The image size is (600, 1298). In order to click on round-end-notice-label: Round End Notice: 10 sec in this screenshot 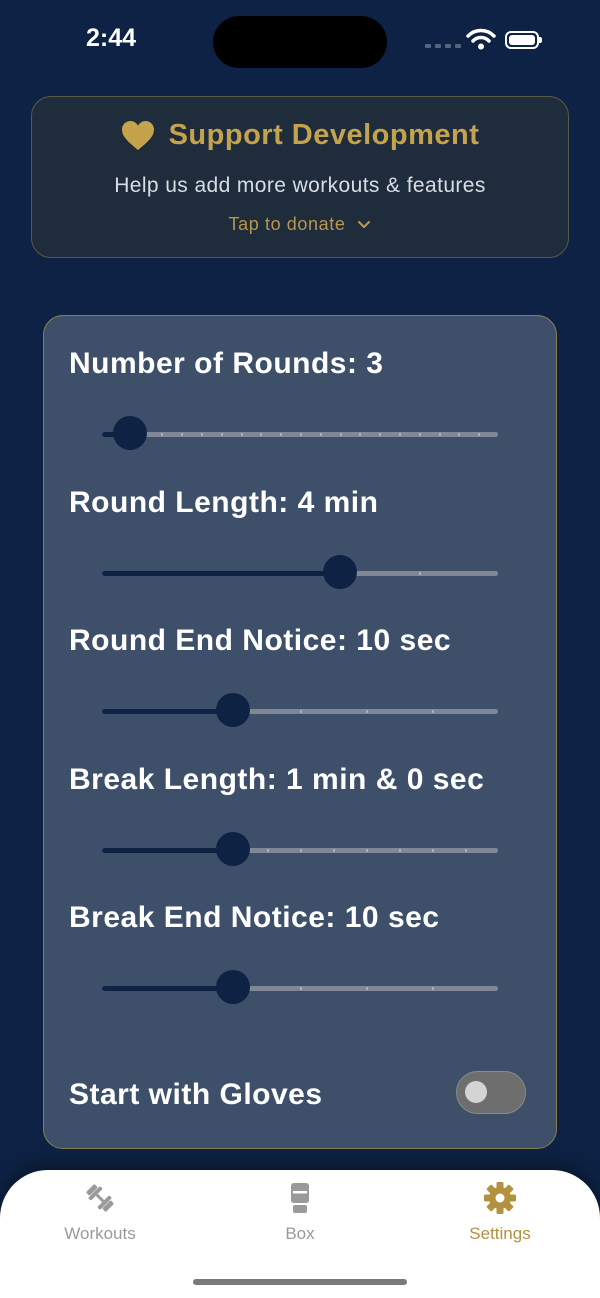, I will do `click(260, 640)`.